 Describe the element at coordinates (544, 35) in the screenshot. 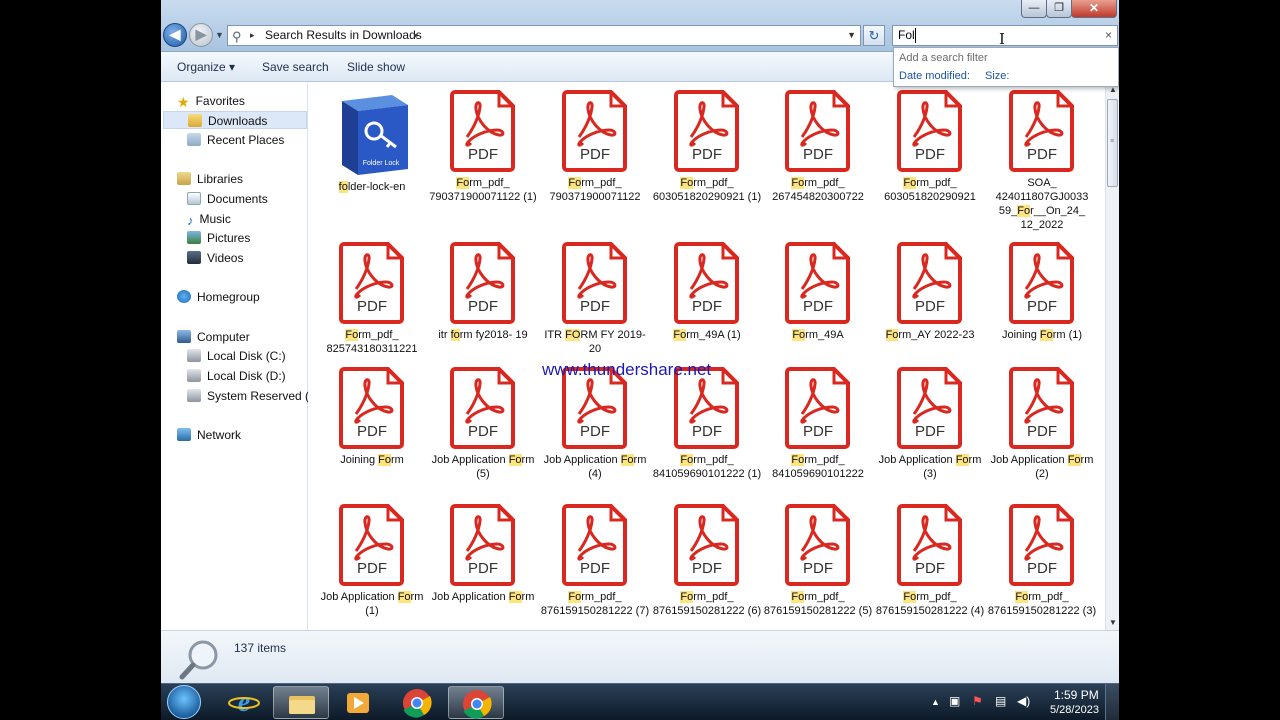

I see `address-bar: ⚲ ▸ Search Results in Downloads ▸ ▼` at that location.